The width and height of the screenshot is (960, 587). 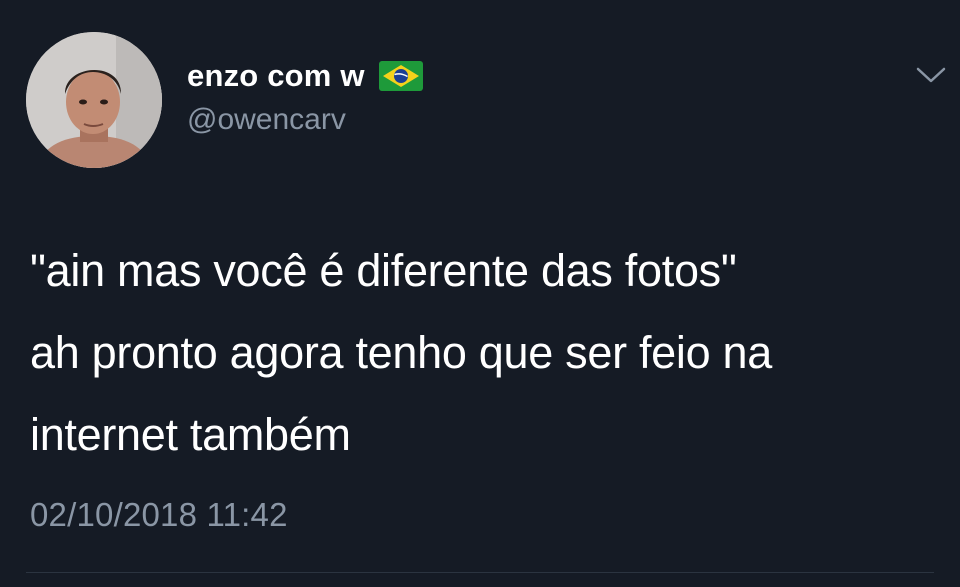 I want to click on avatar, so click(x=94, y=100).